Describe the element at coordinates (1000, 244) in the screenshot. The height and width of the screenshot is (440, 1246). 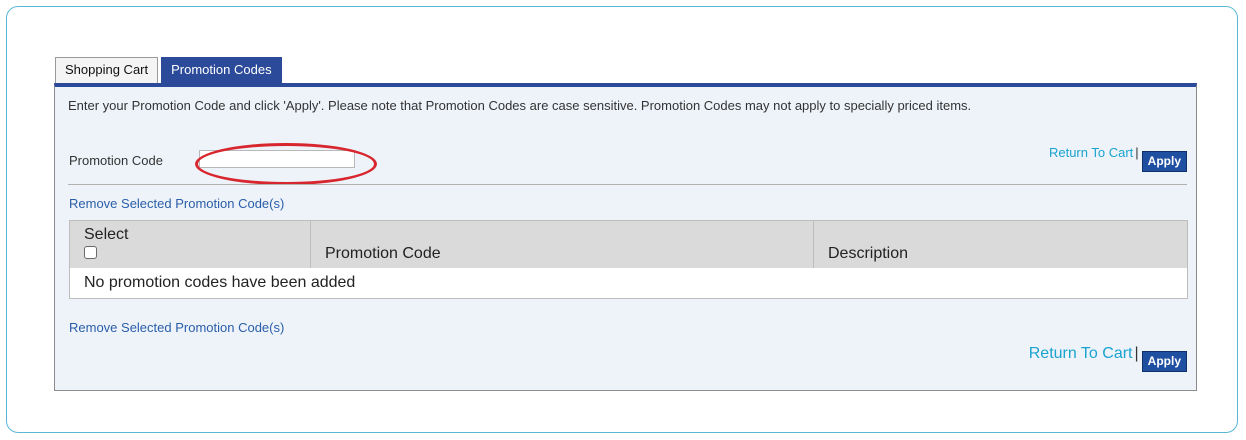
I see `description-column-header: Description` at that location.